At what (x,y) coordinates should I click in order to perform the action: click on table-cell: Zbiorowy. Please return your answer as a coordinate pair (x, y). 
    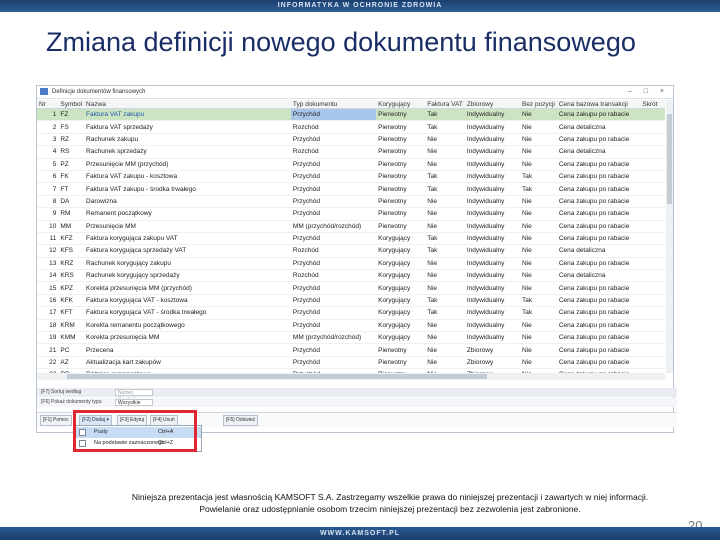
    Looking at the image, I should click on (492, 350).